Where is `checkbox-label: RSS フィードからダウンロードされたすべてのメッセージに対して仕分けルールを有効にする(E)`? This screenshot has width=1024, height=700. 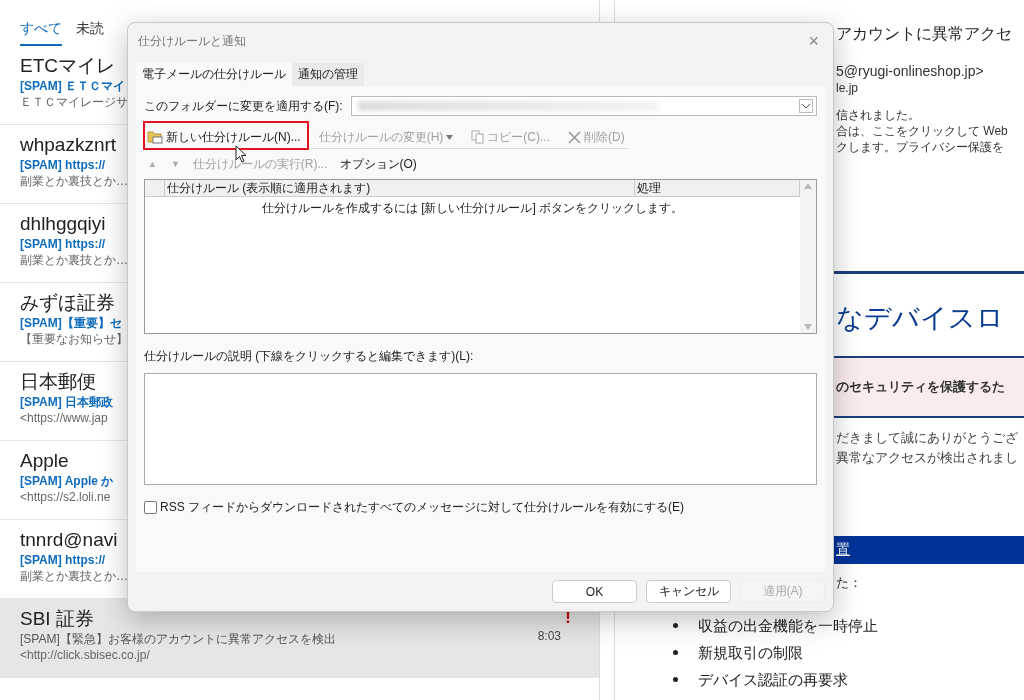
checkbox-label: RSS フィードからダウンロードされたすべてのメッセージに対して仕分けルールを有効にする(E) is located at coordinates (422, 507).